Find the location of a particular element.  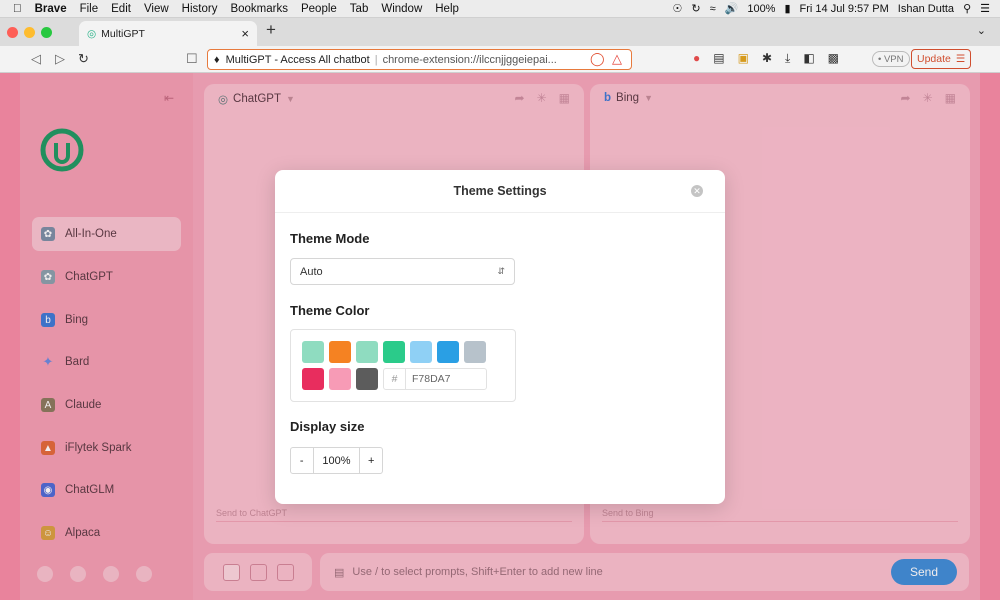

hex-value: F78DA7 is located at coordinates (431, 379).